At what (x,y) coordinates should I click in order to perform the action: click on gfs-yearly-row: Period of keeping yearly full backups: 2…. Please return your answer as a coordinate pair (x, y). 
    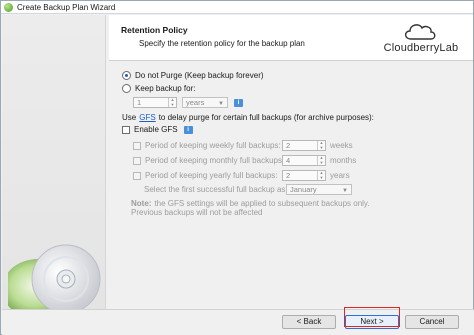
    Looking at the image, I should click on (241, 175).